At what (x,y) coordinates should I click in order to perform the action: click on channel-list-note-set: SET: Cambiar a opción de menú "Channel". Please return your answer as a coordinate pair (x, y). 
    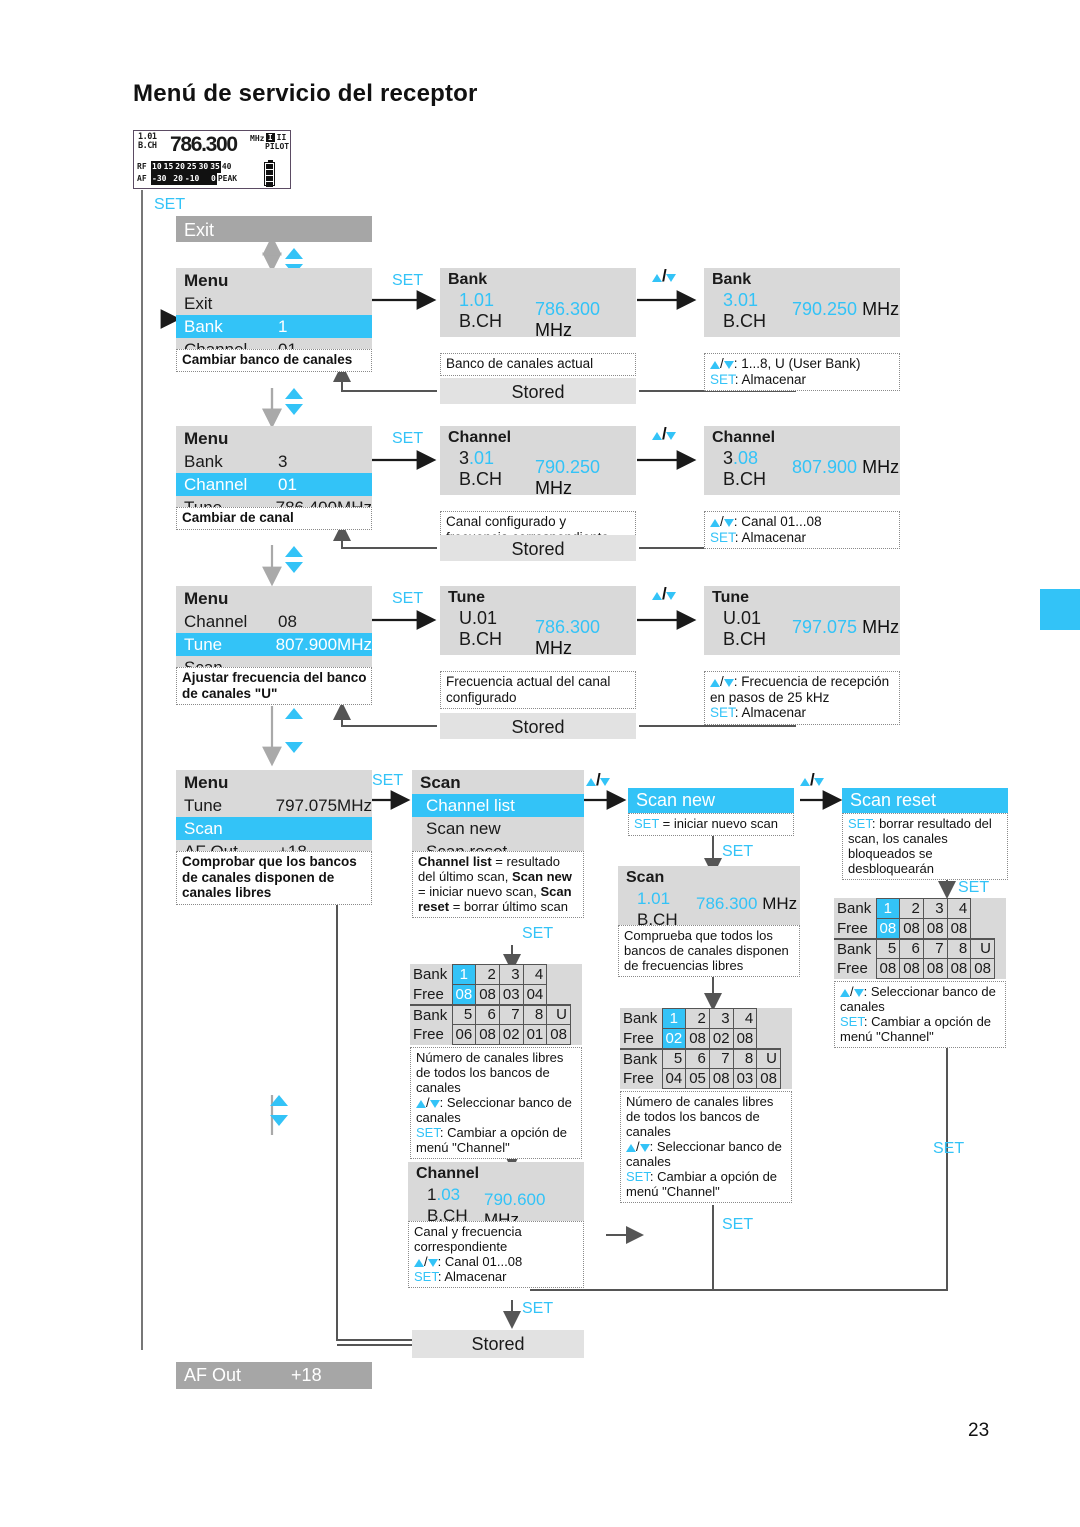
    Looking at the image, I should click on (492, 1140).